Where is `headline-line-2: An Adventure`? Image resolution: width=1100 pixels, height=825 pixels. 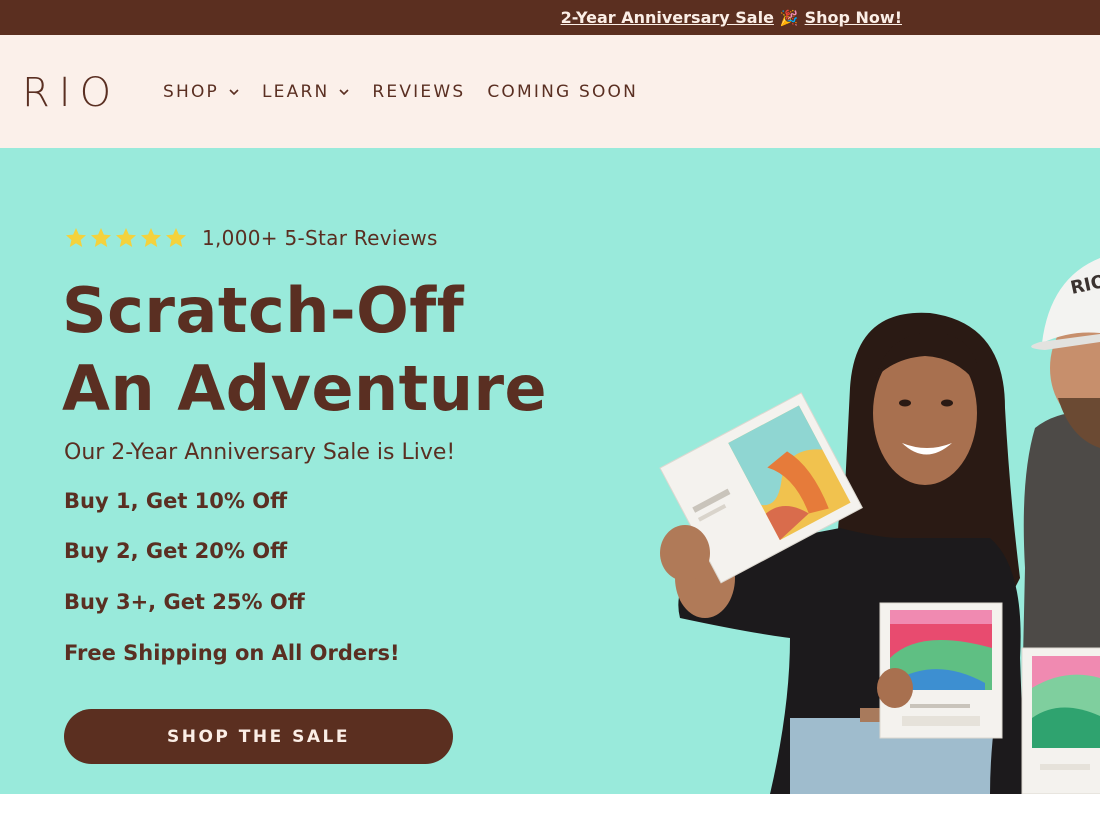 headline-line-2: An Adventure is located at coordinates (305, 388).